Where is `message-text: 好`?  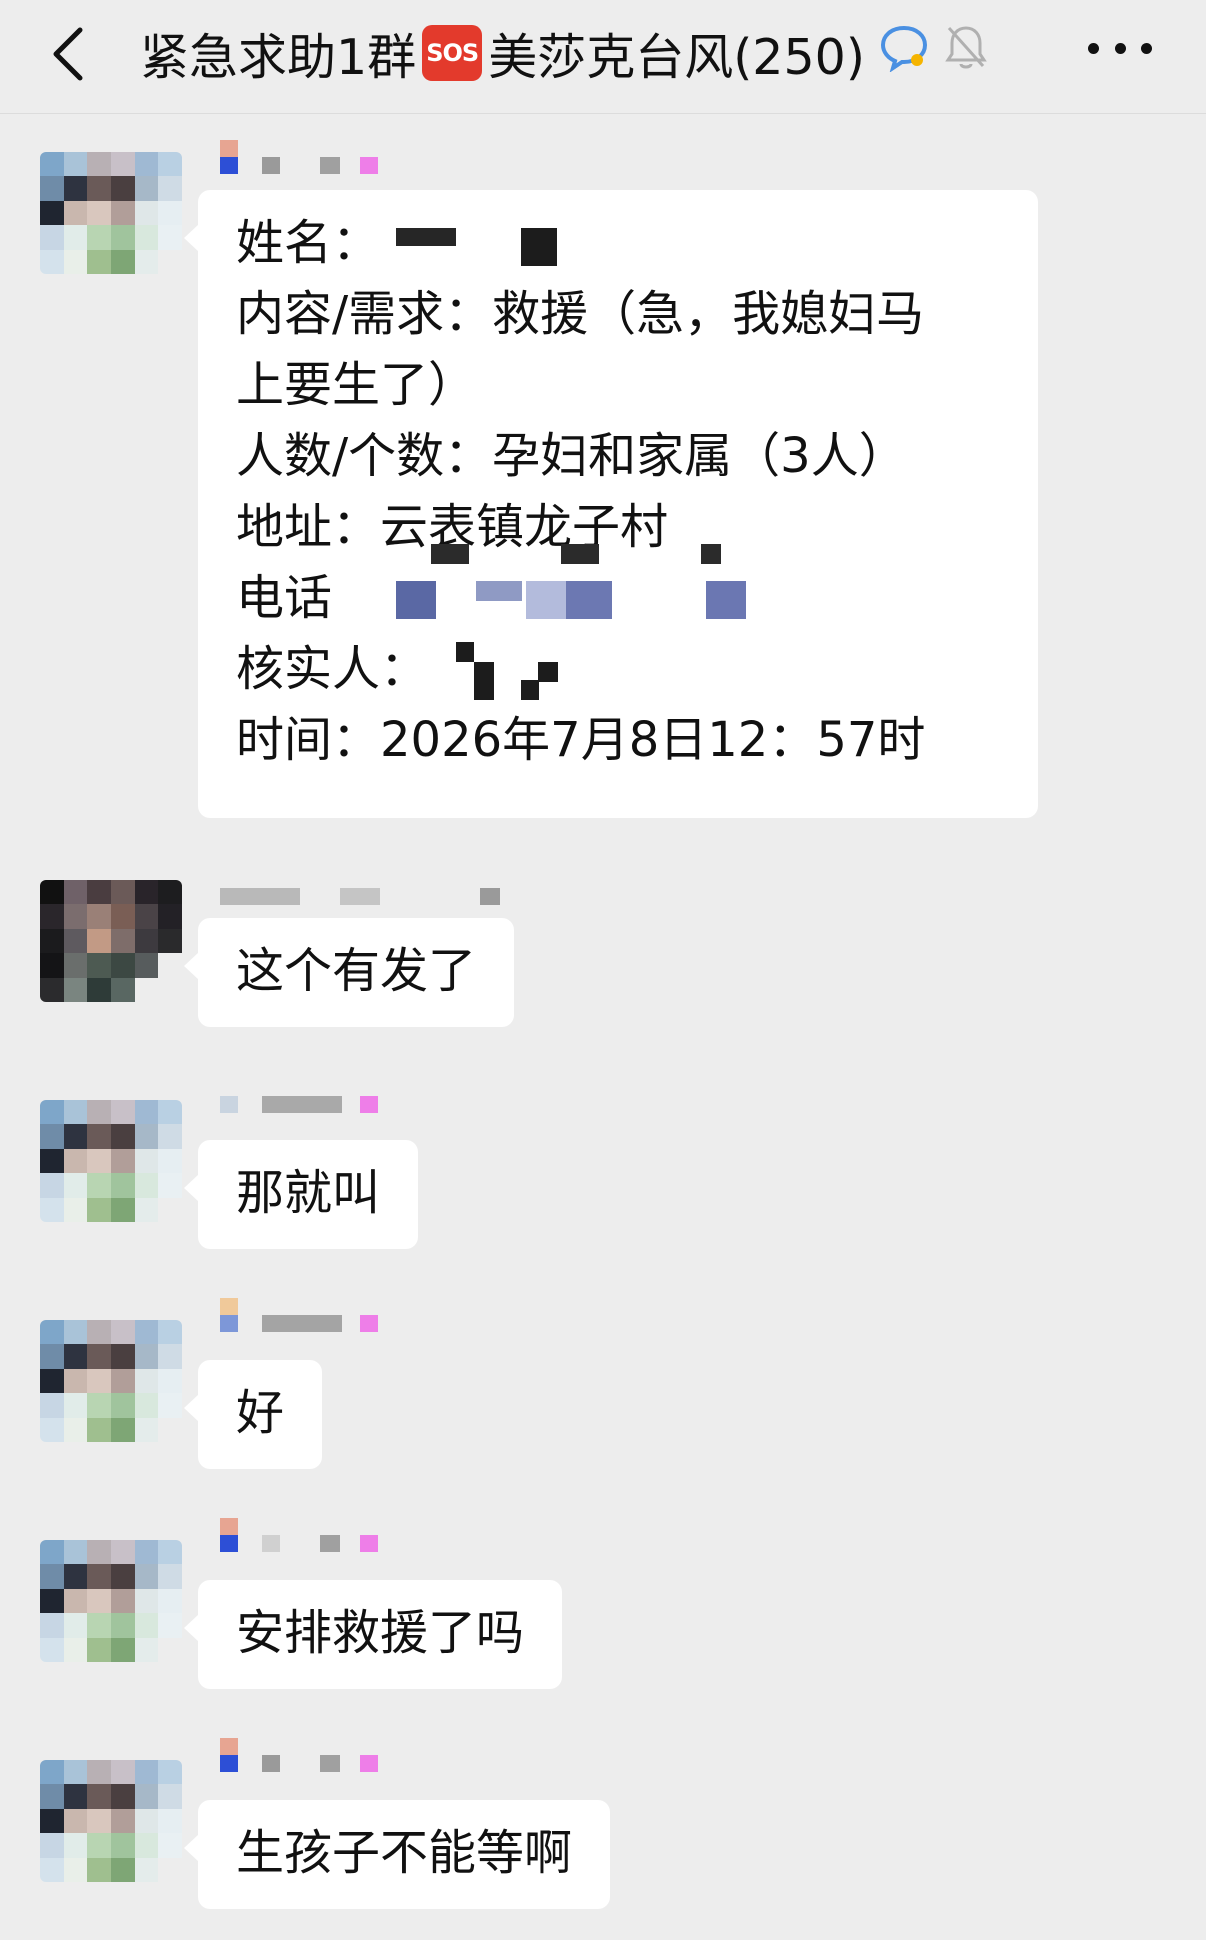
message-text: 好 is located at coordinates (260, 1413).